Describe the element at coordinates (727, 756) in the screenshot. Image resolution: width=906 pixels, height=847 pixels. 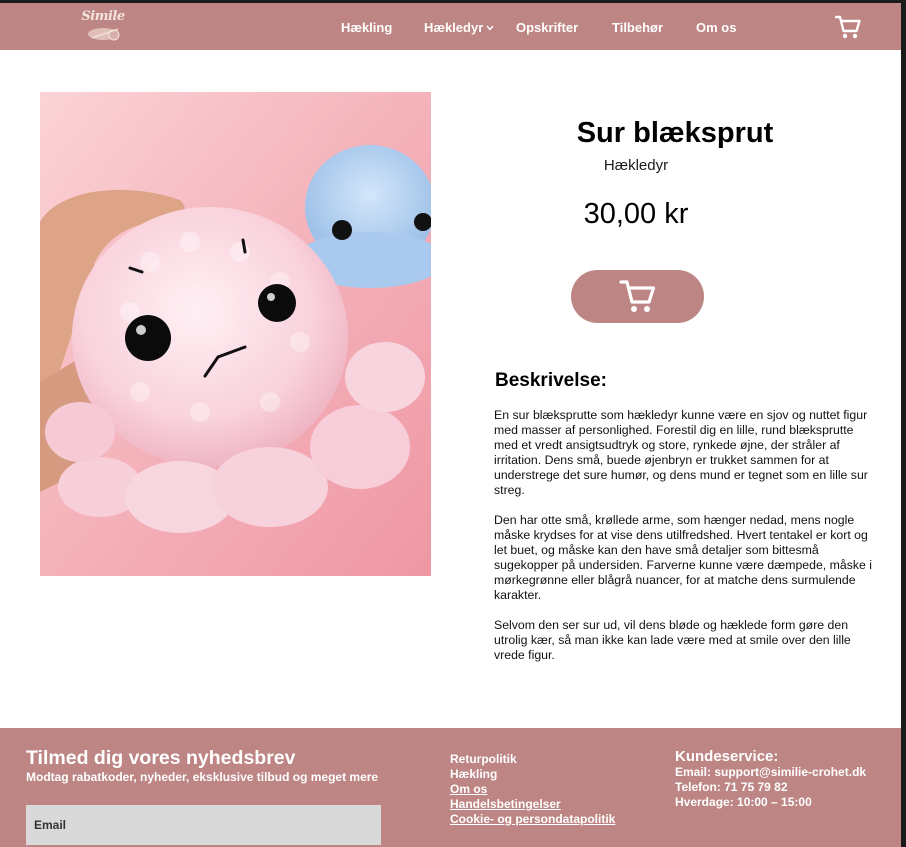
I see `customer-service-title: Kundeservice:` at that location.